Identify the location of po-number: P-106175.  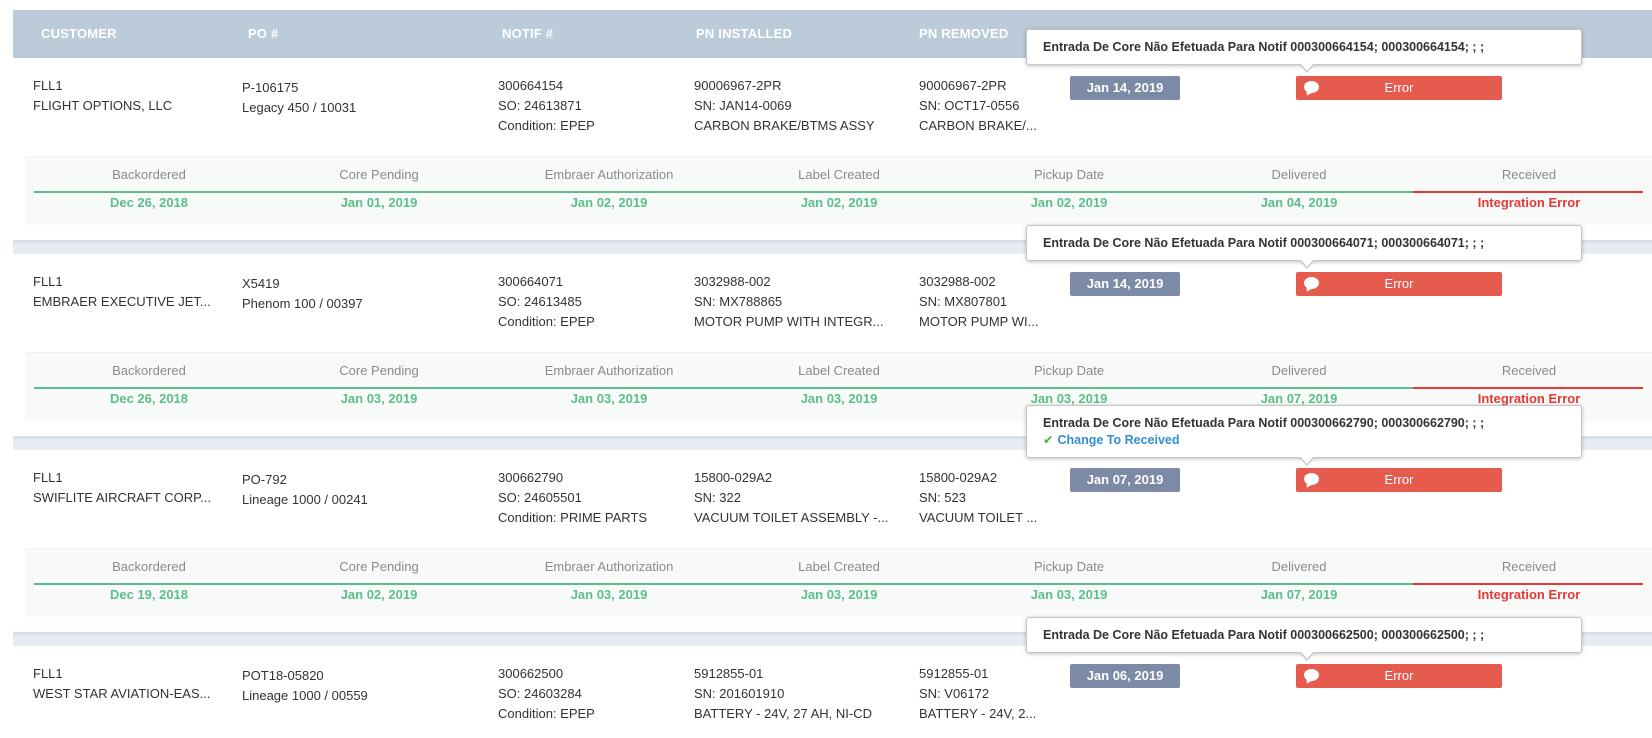
(357, 88).